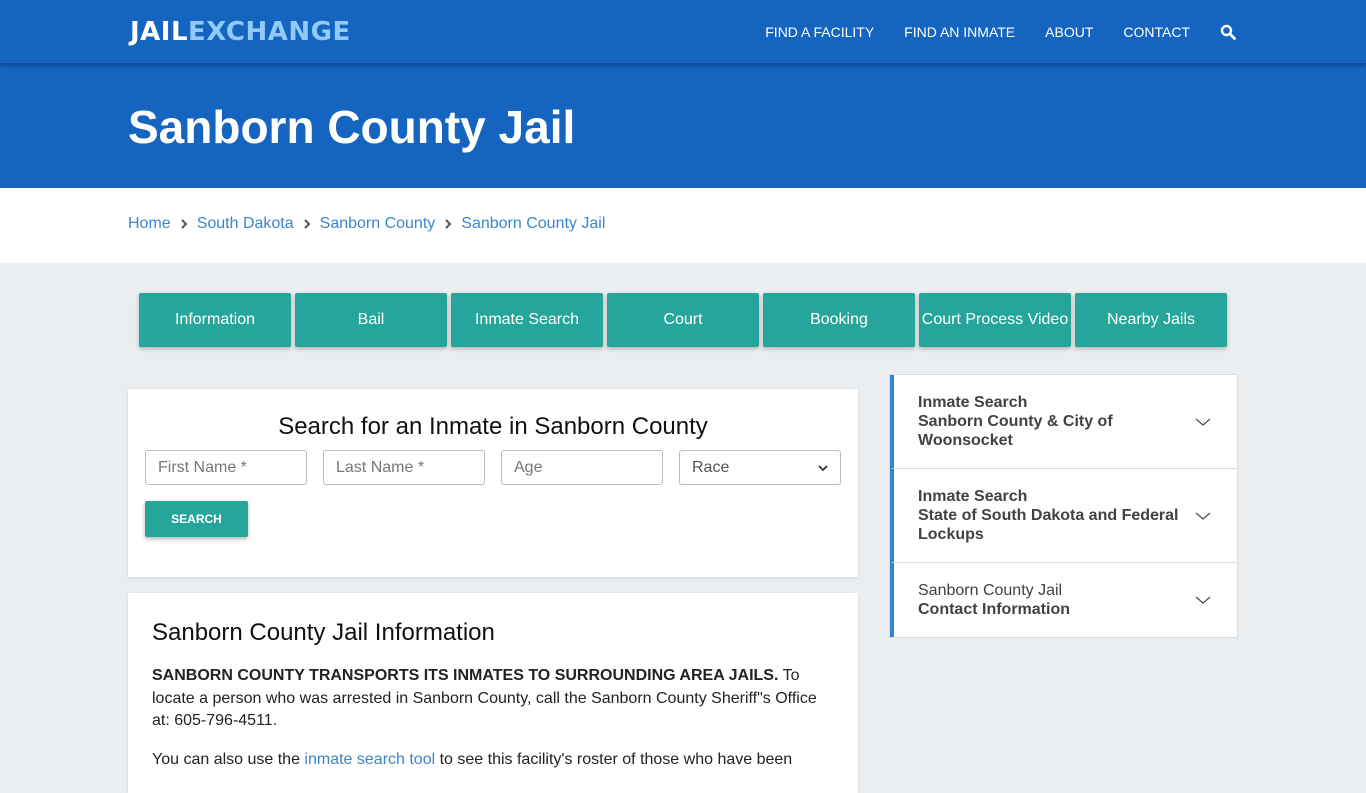 The width and height of the screenshot is (1366, 793). Describe the element at coordinates (378, 224) in the screenshot. I see `breadcrumb-county: Sanborn County` at that location.